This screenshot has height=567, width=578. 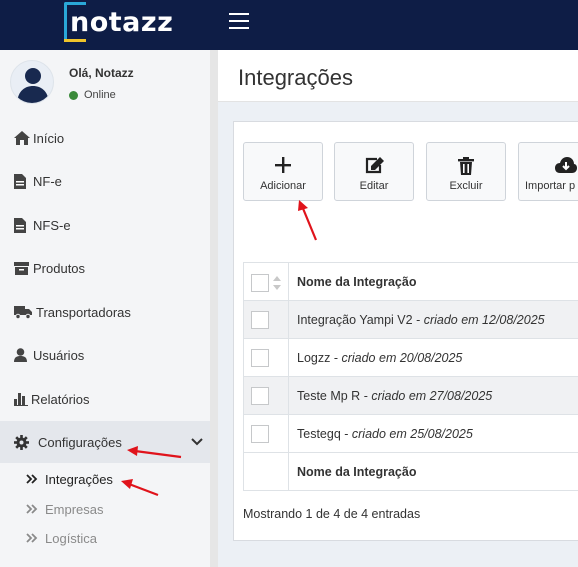 What do you see at coordinates (554, 165) in the screenshot?
I see `cloud-download-icon` at bounding box center [554, 165].